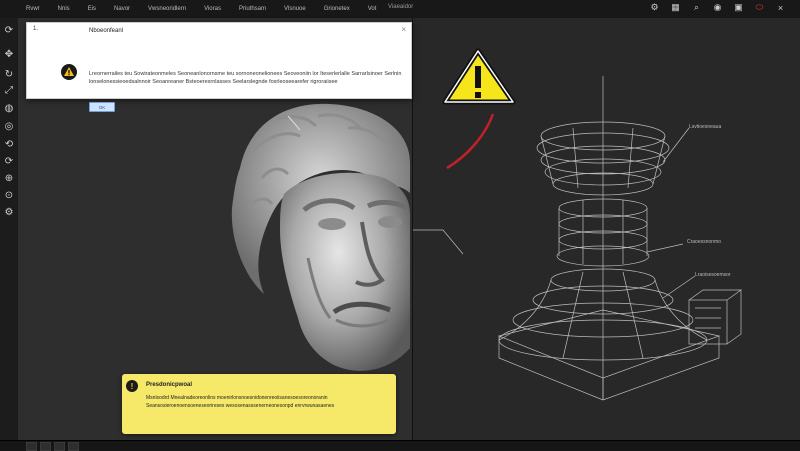  What do you see at coordinates (9, 90) in the screenshot?
I see `scale-icon: ⤢` at bounding box center [9, 90].